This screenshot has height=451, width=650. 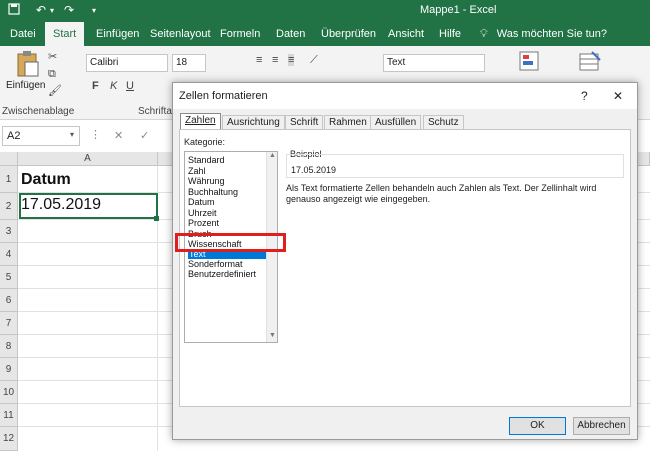 What do you see at coordinates (88, 159) in the screenshot?
I see `column-header-a: A` at bounding box center [88, 159].